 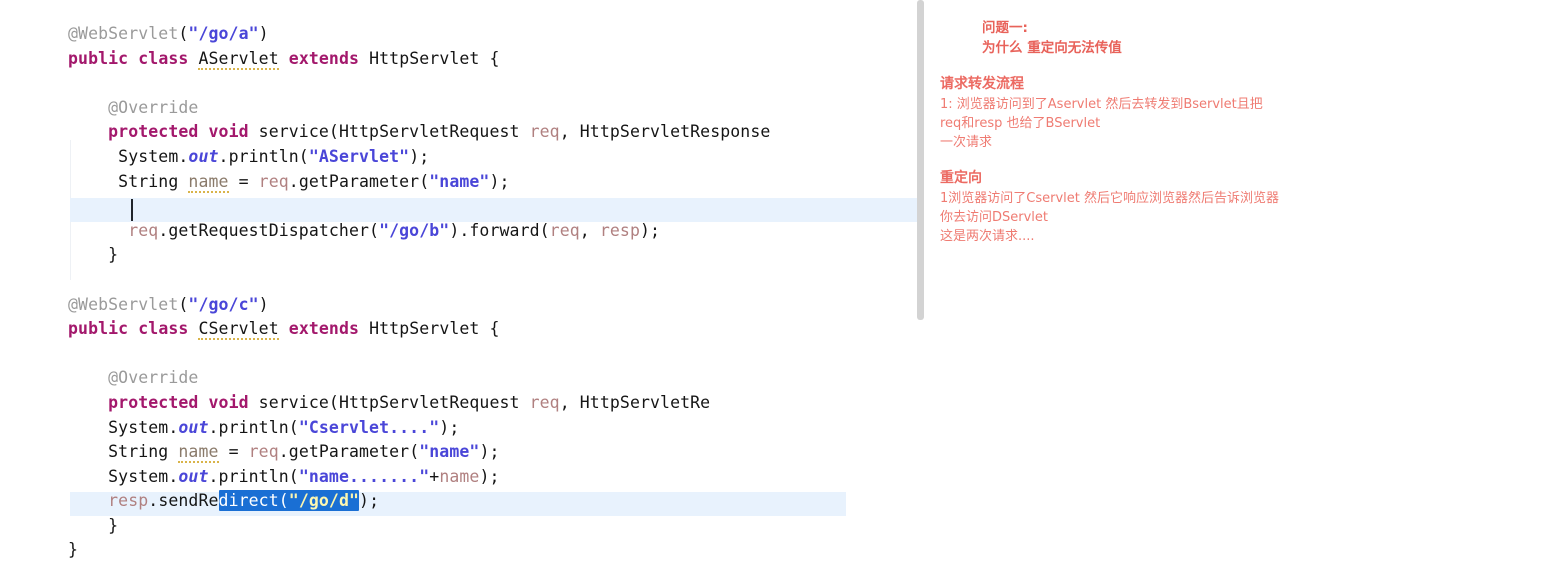 I want to click on code-token: .getRequestDispatcher(, so click(x=269, y=230).